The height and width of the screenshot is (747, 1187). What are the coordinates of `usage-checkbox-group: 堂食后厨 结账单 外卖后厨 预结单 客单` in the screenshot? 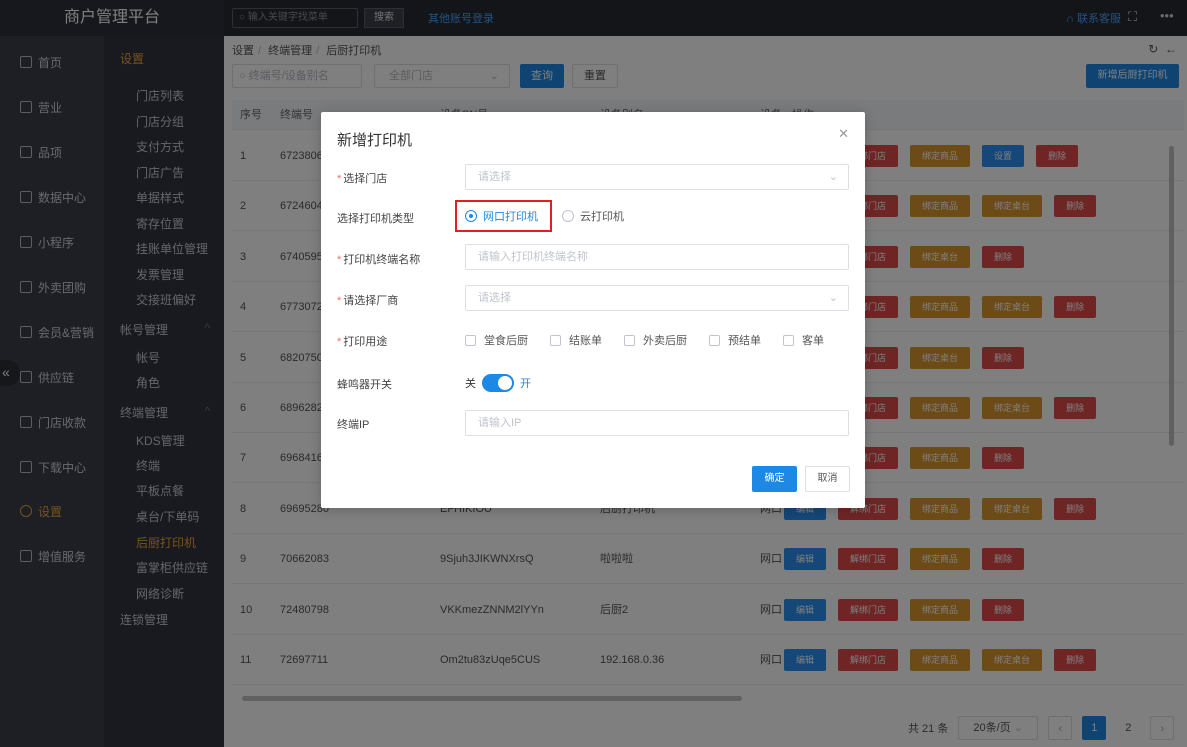 It's located at (644, 340).